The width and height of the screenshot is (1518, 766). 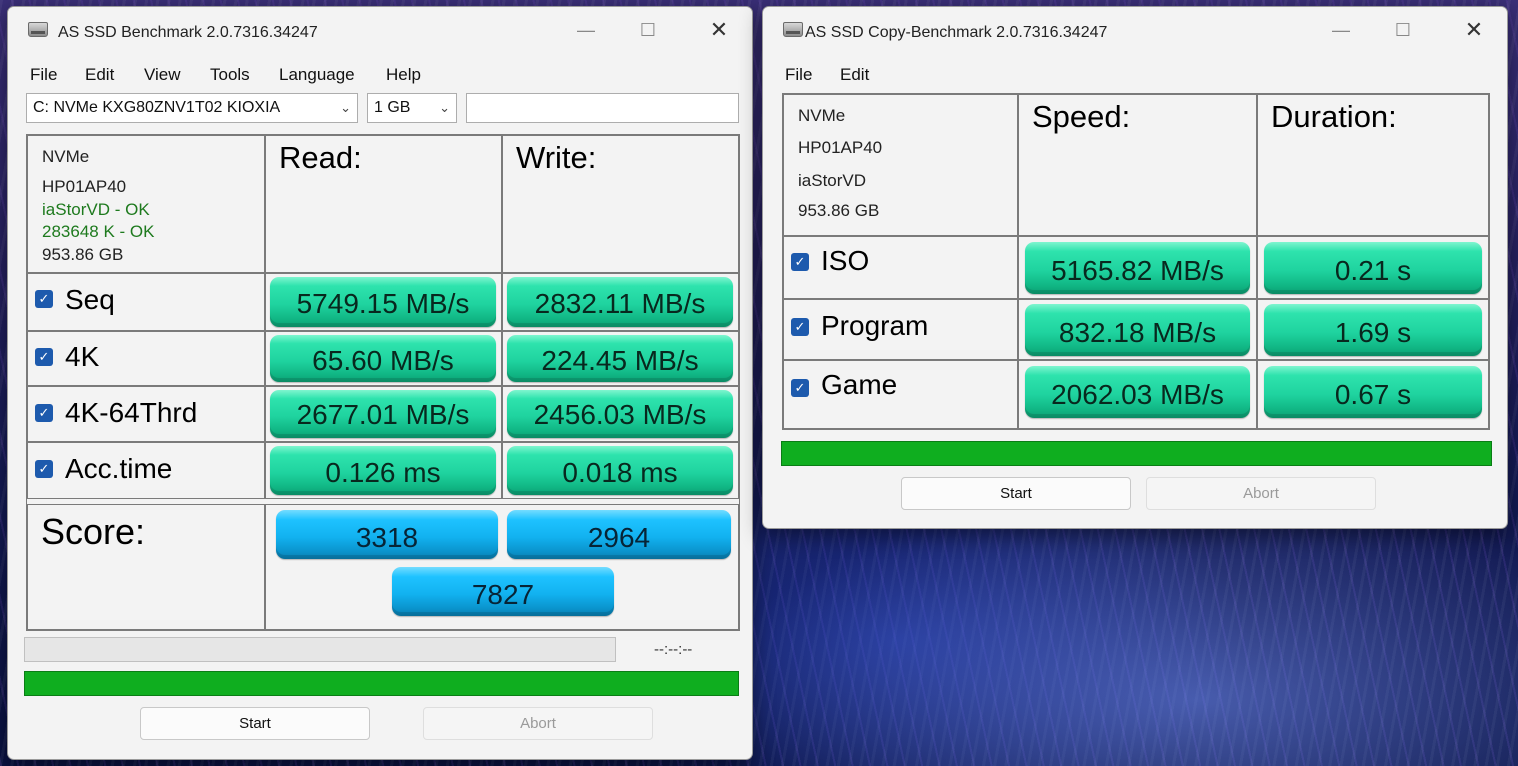 What do you see at coordinates (956, 32) in the screenshot?
I see `window-title: AS SSD Copy-Benchmark 2.0.7316.34247` at bounding box center [956, 32].